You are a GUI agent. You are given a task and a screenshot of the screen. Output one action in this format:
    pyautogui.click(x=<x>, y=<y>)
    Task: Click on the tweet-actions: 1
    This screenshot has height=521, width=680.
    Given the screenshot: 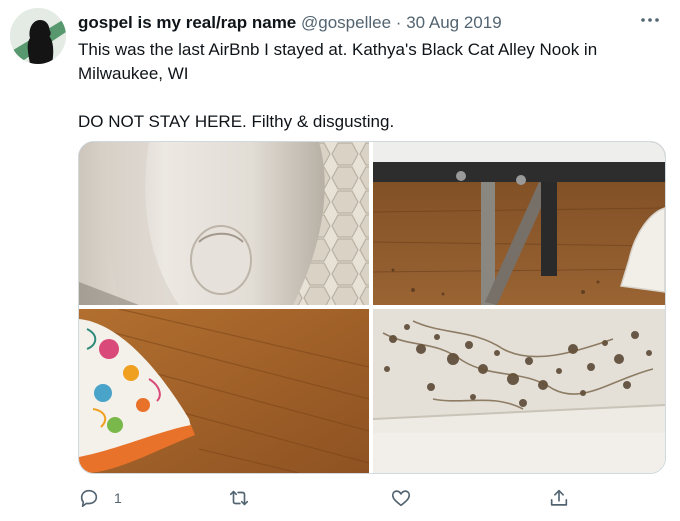 What is the action you would take?
    pyautogui.click(x=338, y=498)
    